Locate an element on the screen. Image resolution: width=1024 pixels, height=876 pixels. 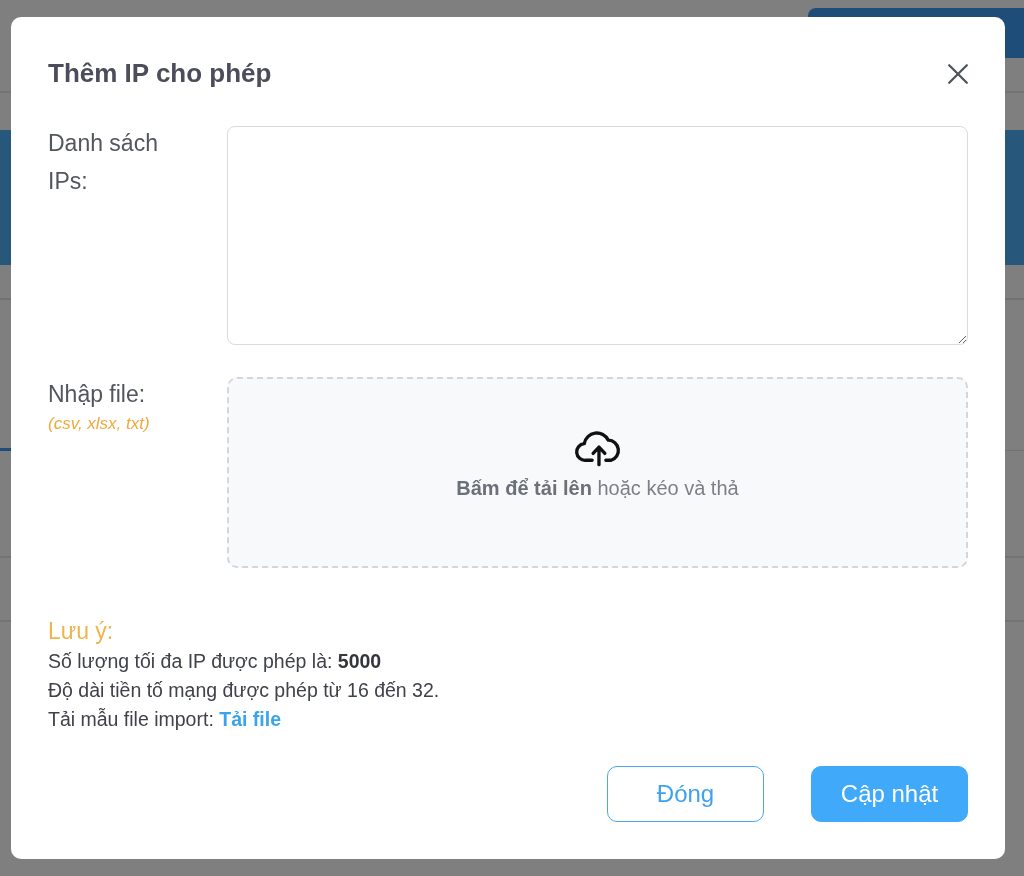
close-icon is located at coordinates (958, 73).